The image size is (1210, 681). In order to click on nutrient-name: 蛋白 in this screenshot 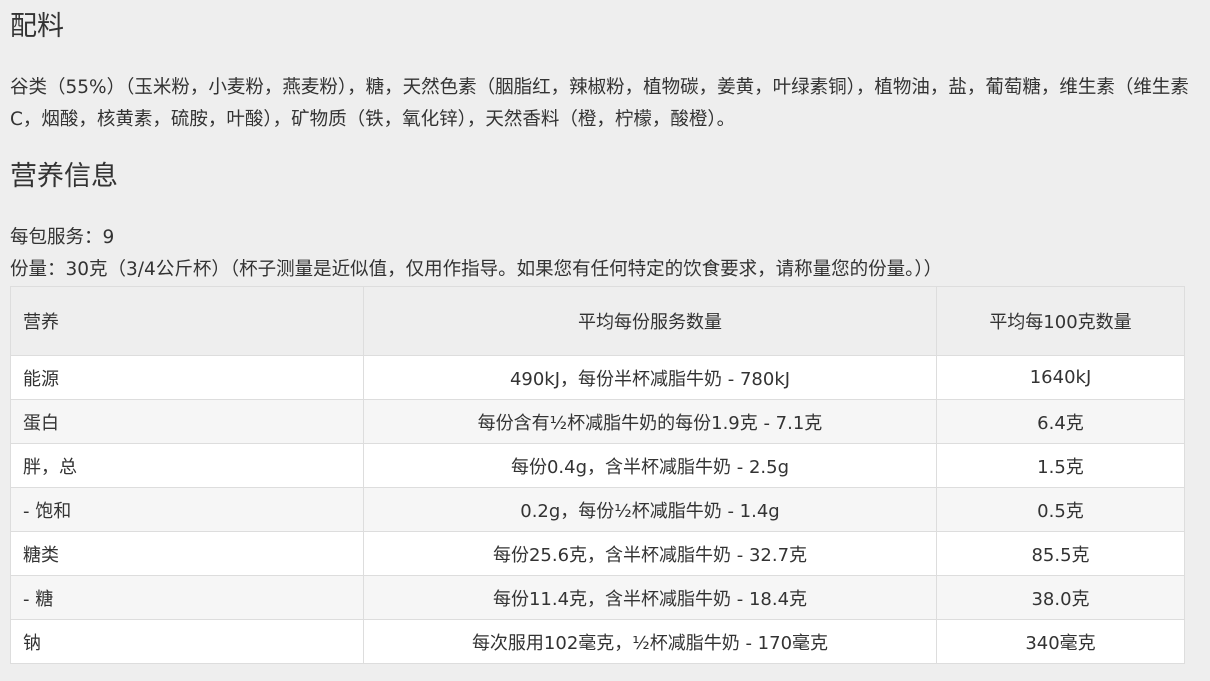, I will do `click(187, 421)`.